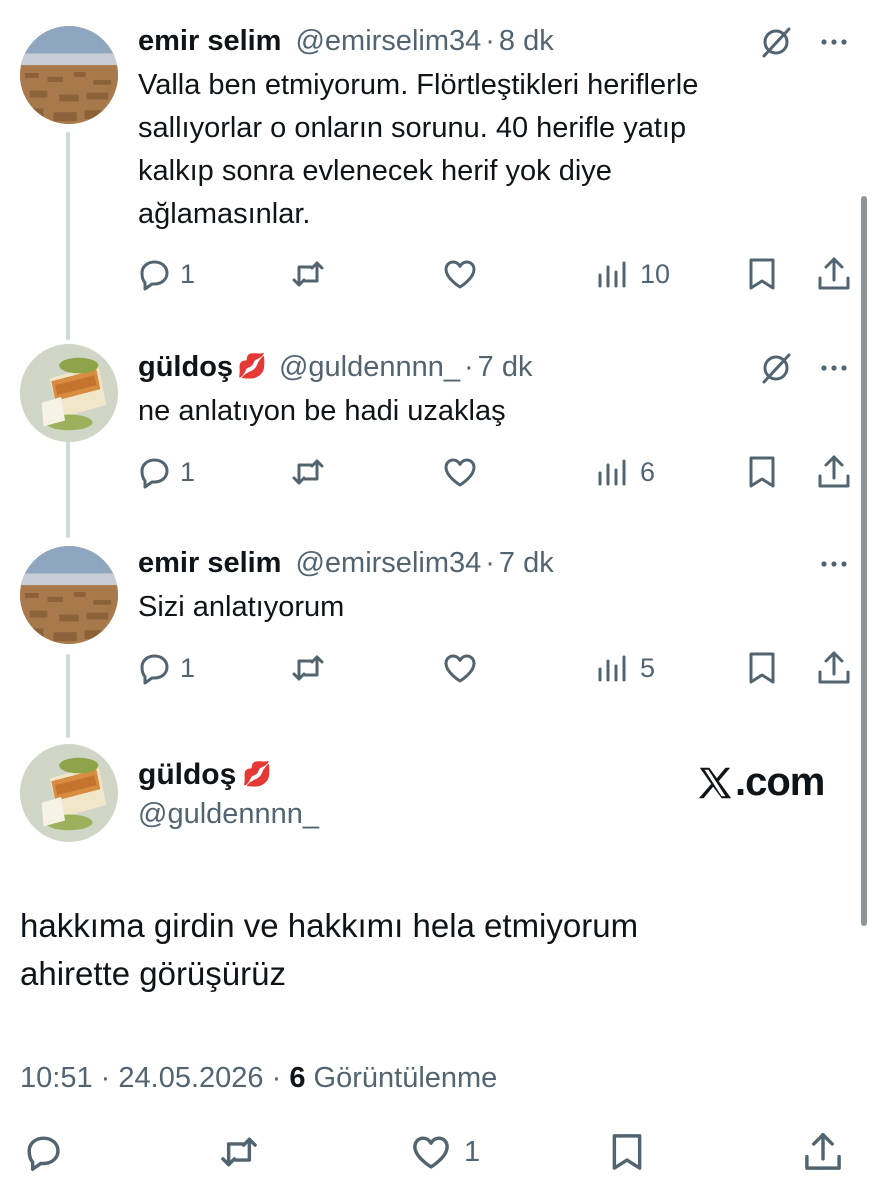 The width and height of the screenshot is (874, 1200). I want to click on tweet-text: Sizi anlatıyorum, so click(241, 607).